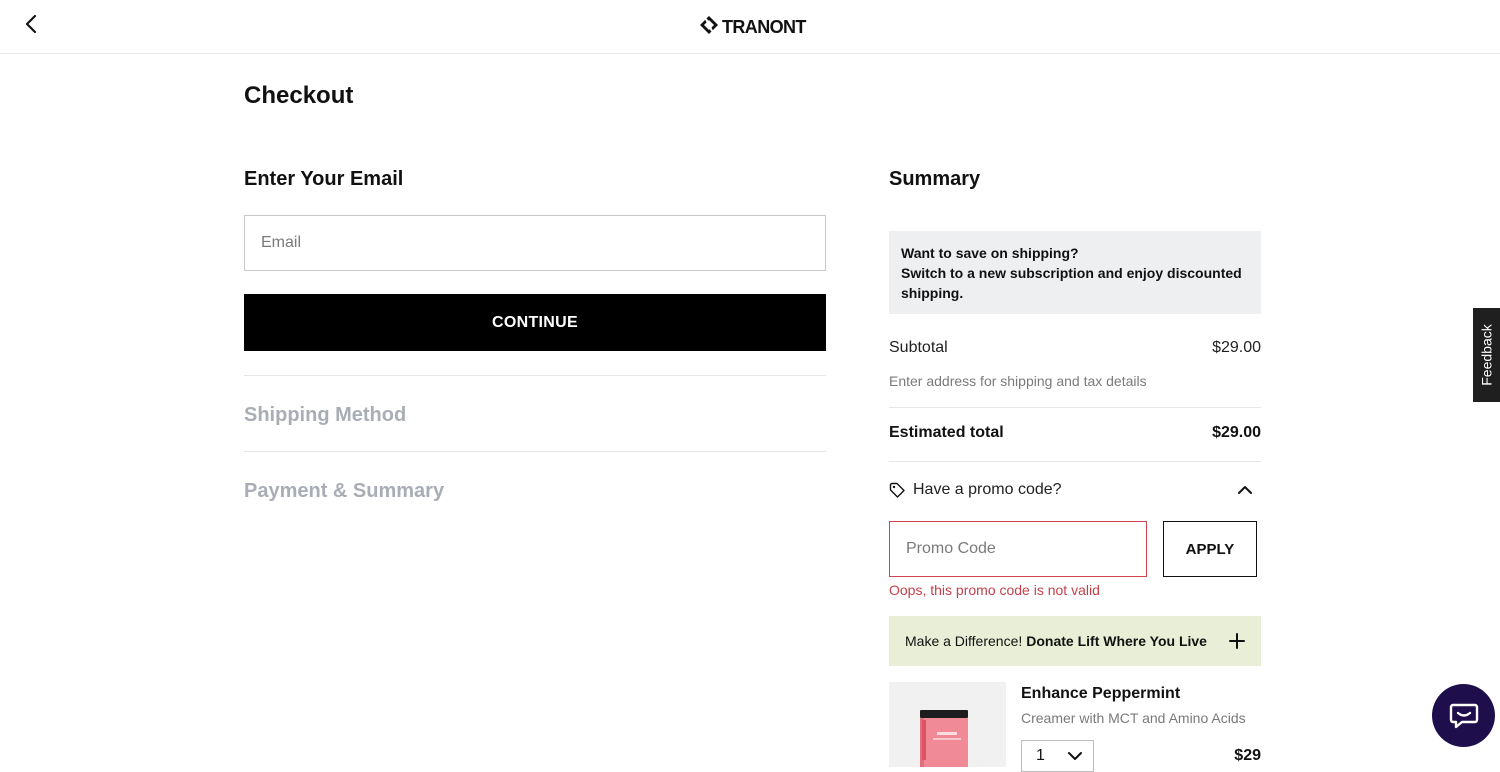  I want to click on back-button, so click(32, 26).